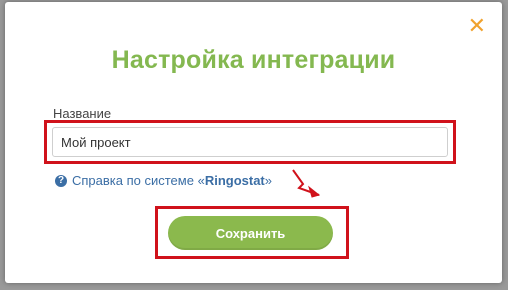 Image resolution: width=508 pixels, height=290 pixels. I want to click on close-icon: ✕, so click(477, 27).